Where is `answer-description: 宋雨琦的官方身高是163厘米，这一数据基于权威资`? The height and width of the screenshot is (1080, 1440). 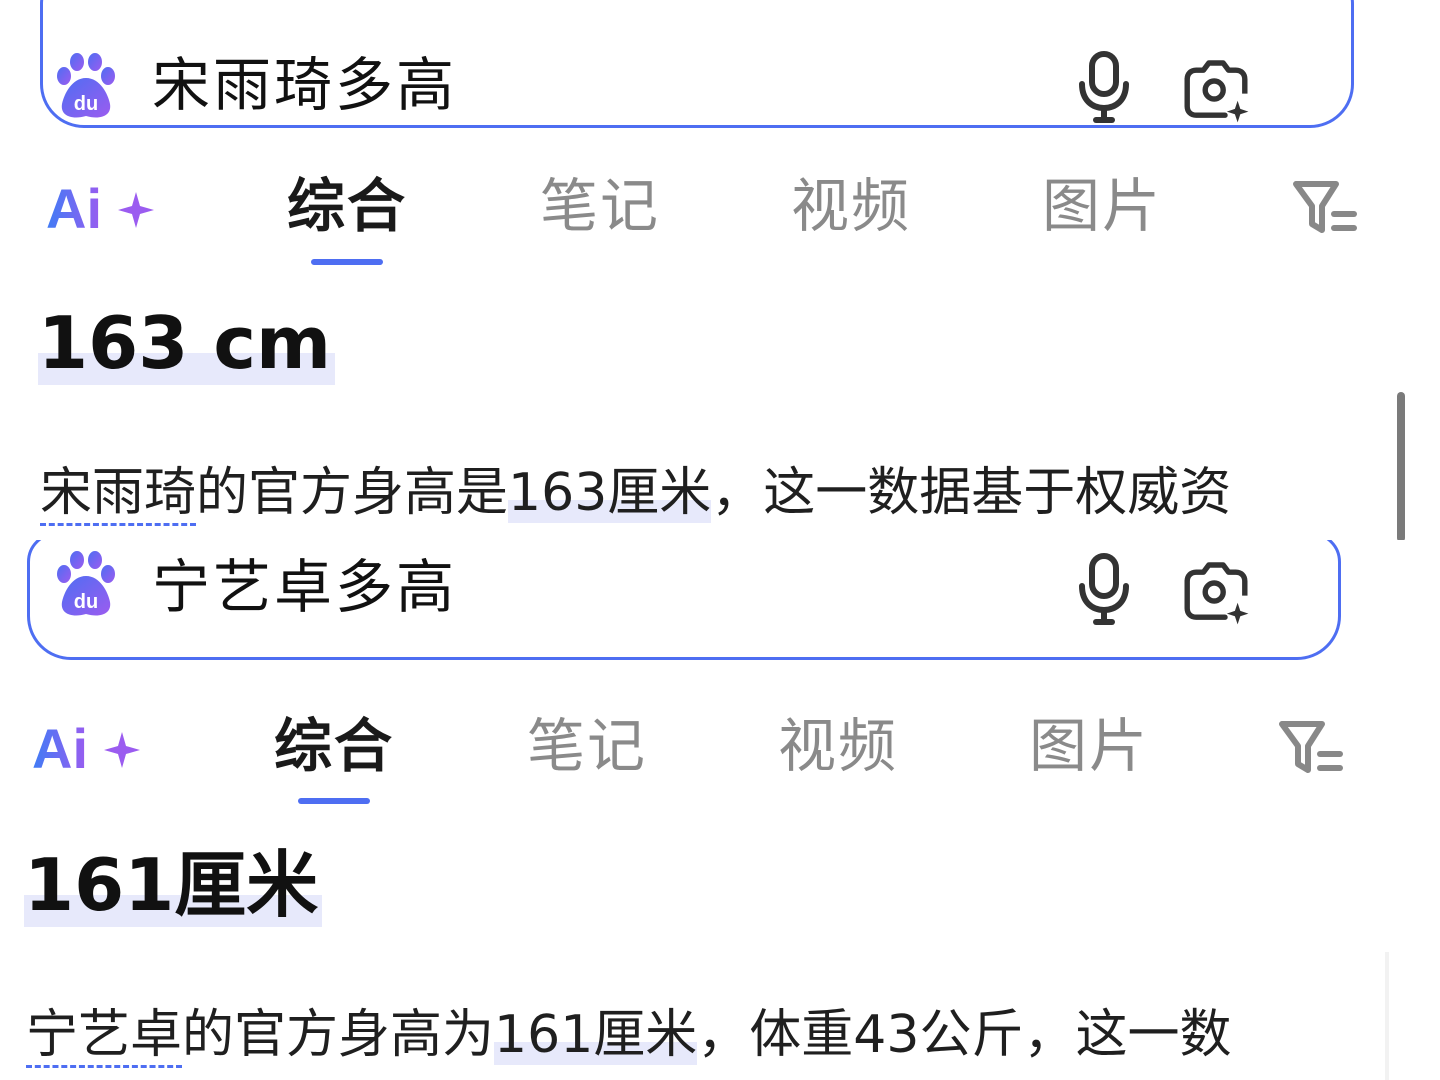 answer-description: 宋雨琦的官方身高是163厘米，这一数据基于权威资 is located at coordinates (635, 493).